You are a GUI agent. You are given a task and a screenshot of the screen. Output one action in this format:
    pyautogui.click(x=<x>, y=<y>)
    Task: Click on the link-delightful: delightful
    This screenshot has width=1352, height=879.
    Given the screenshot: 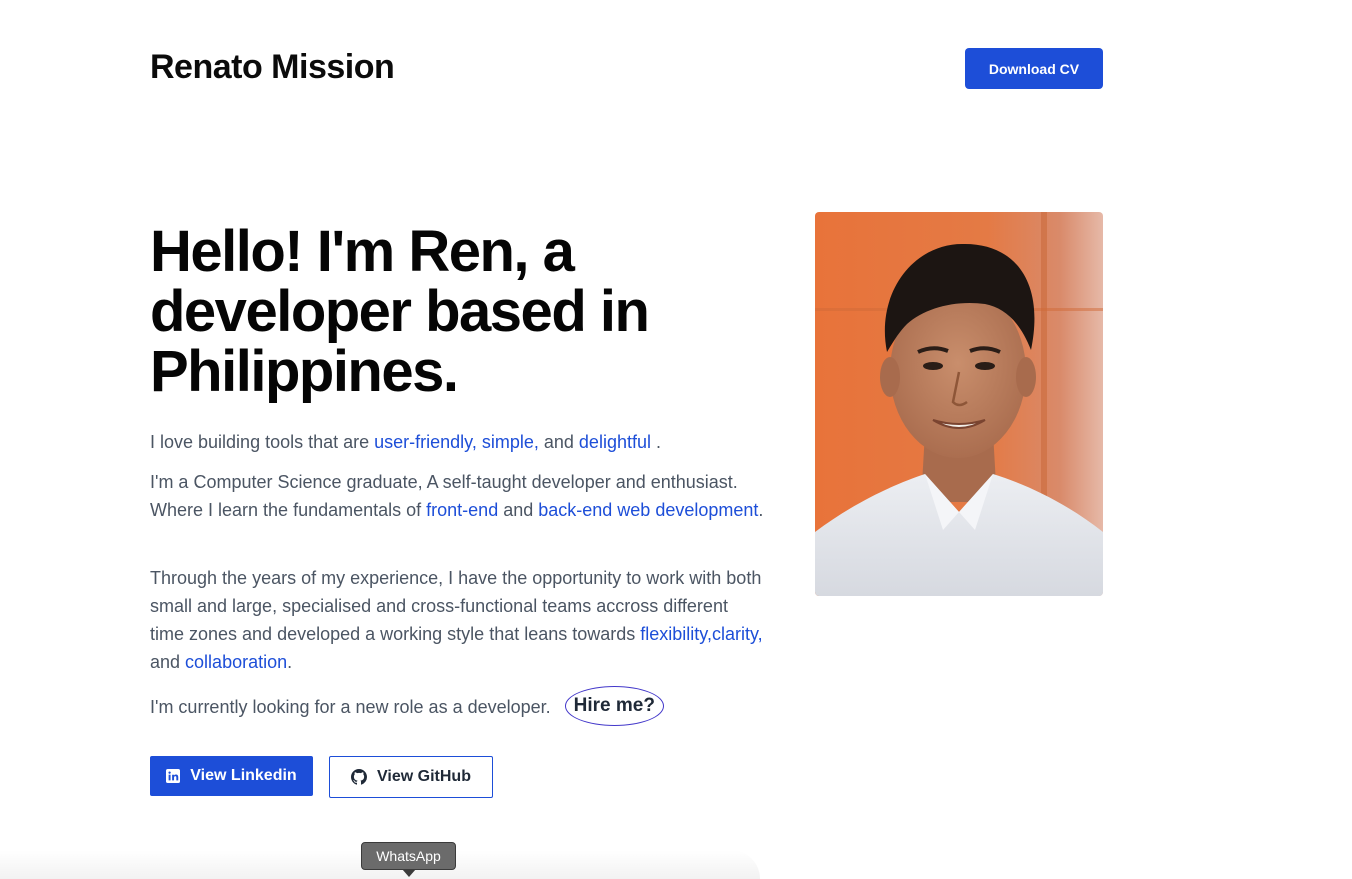 What is the action you would take?
    pyautogui.click(x=615, y=442)
    